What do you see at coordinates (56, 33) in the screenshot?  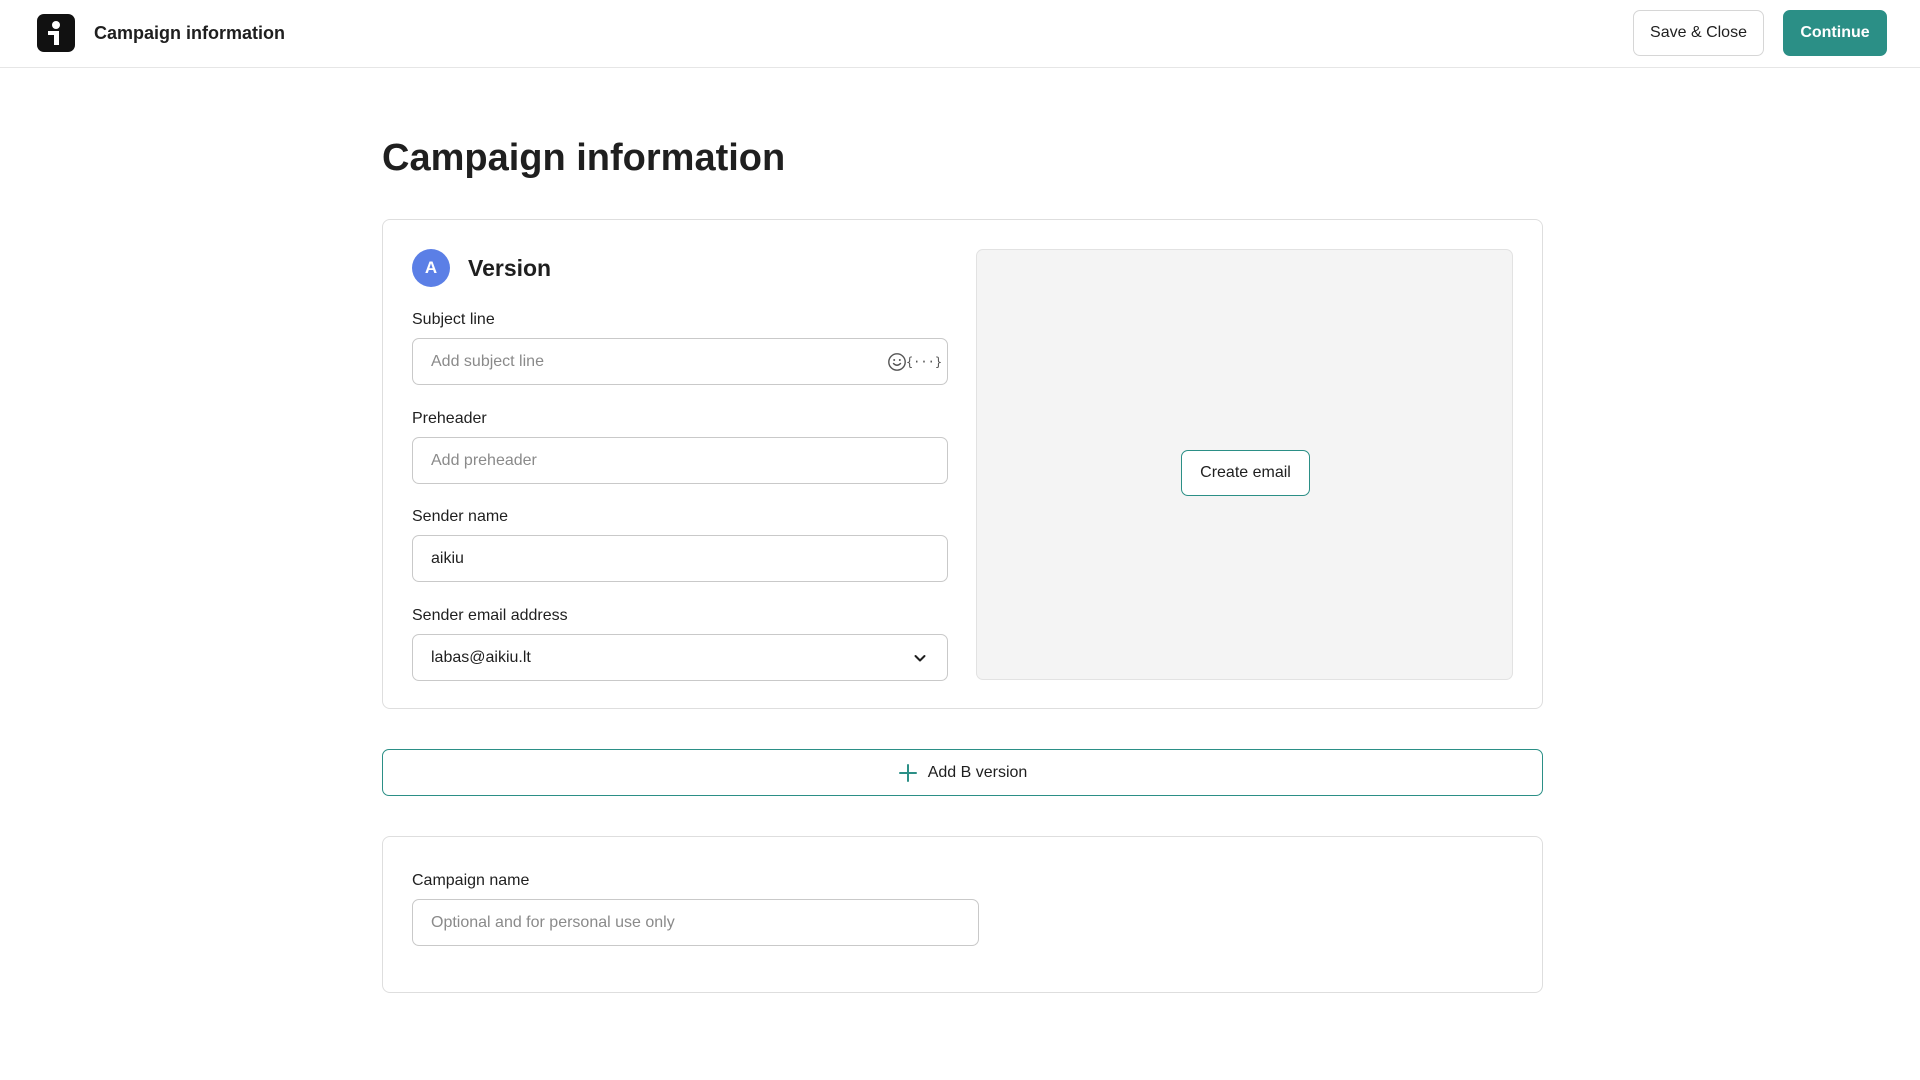 I see `brand-logo-icon` at bounding box center [56, 33].